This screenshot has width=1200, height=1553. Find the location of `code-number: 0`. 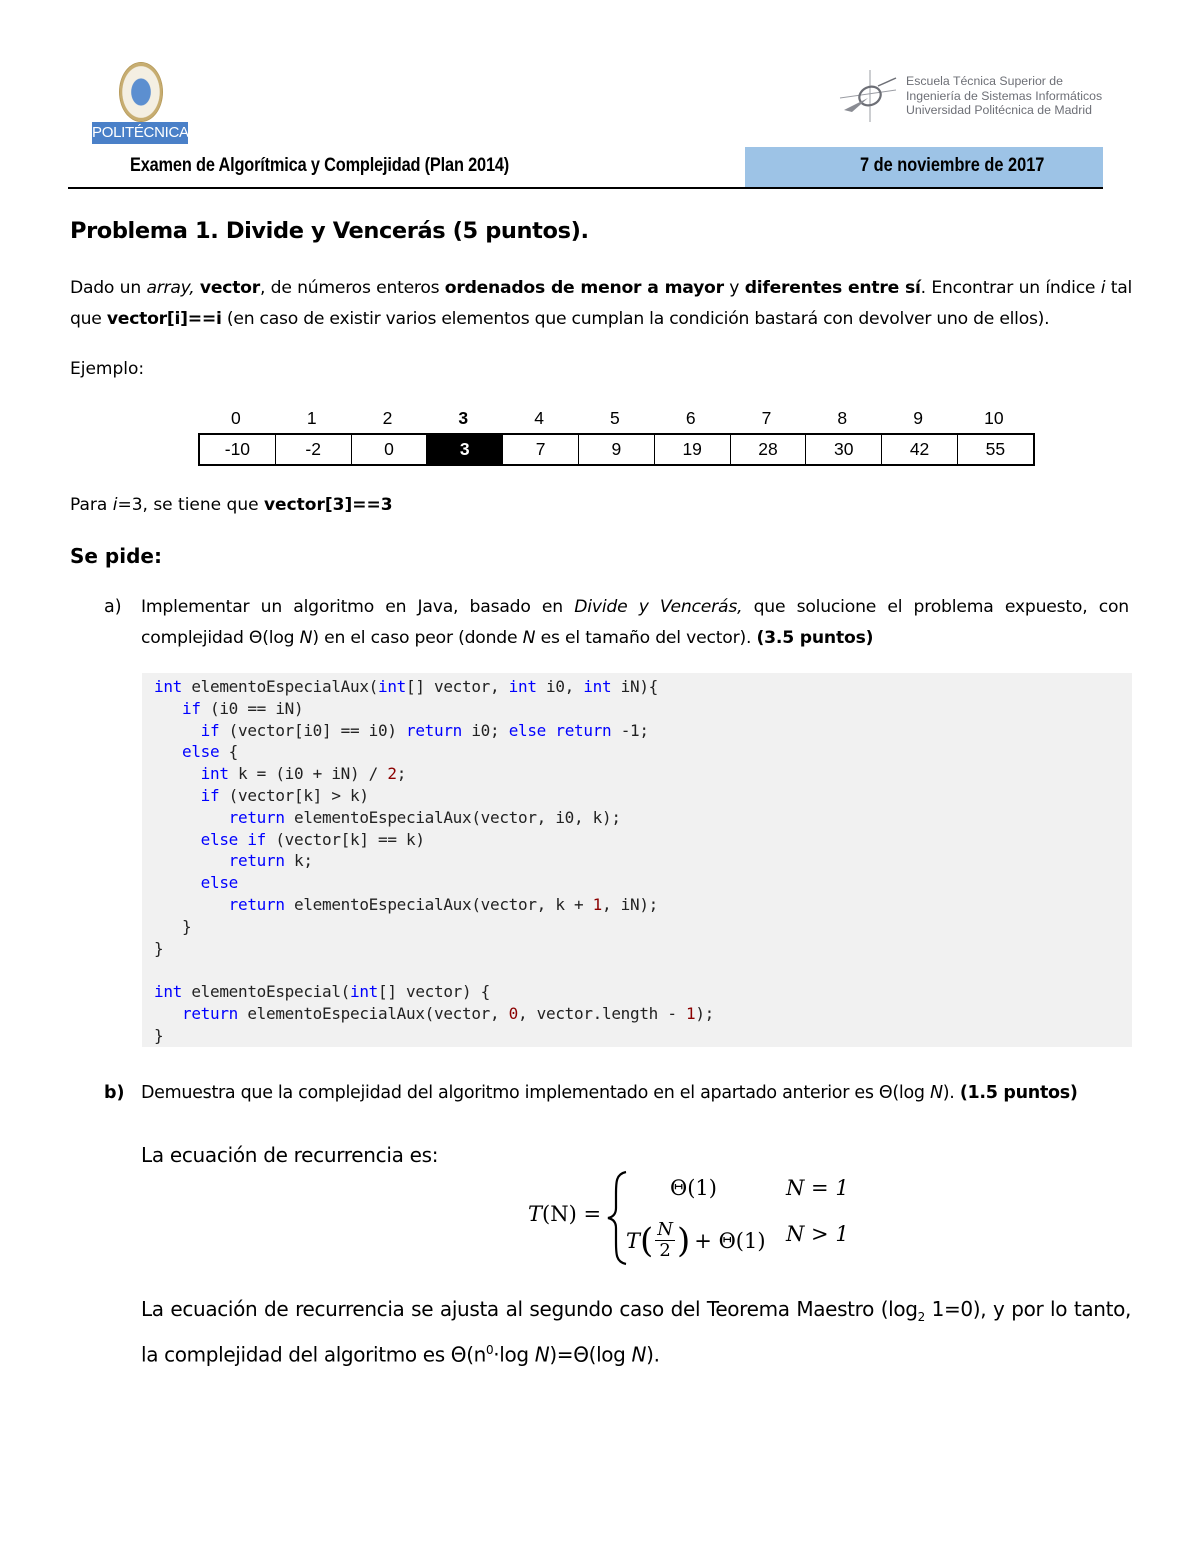

code-number: 0 is located at coordinates (513, 1013).